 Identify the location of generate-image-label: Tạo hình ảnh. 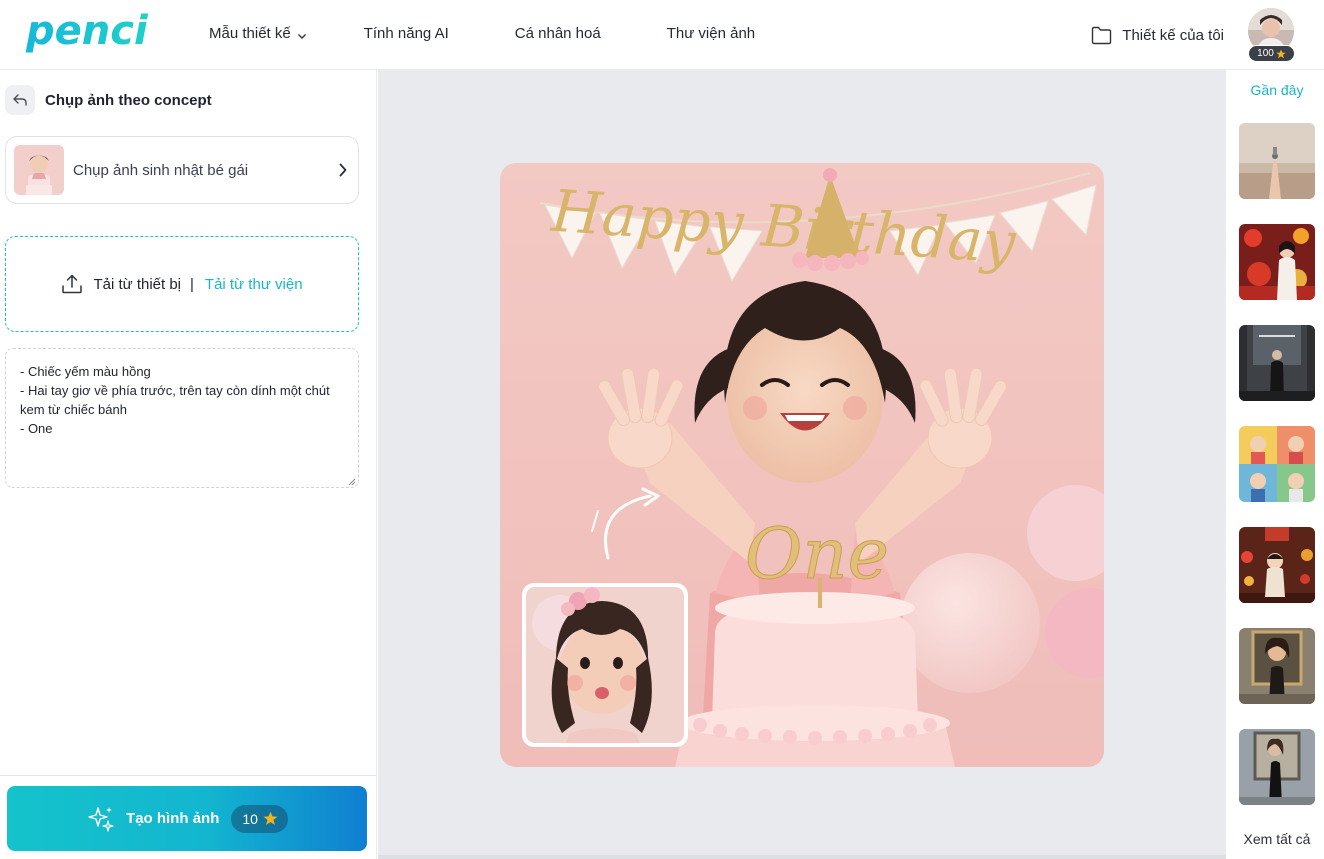
(173, 818).